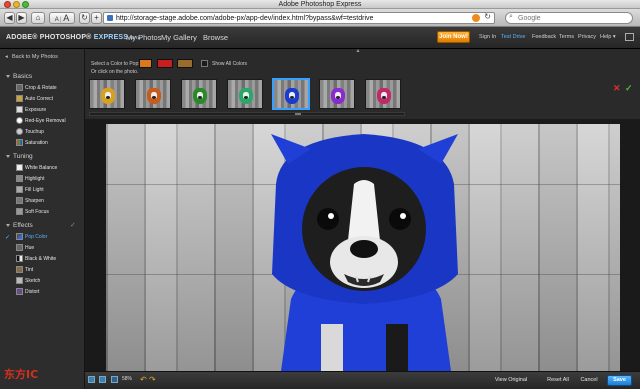 The image size is (640, 389). I want to click on swatch-brown, so click(185, 63).